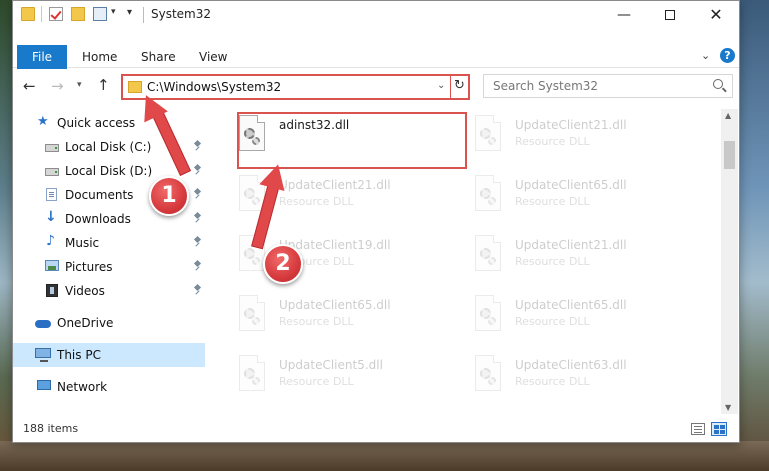 The width and height of the screenshot is (769, 471). What do you see at coordinates (608, 86) in the screenshot?
I see `search-box: Search System32` at bounding box center [608, 86].